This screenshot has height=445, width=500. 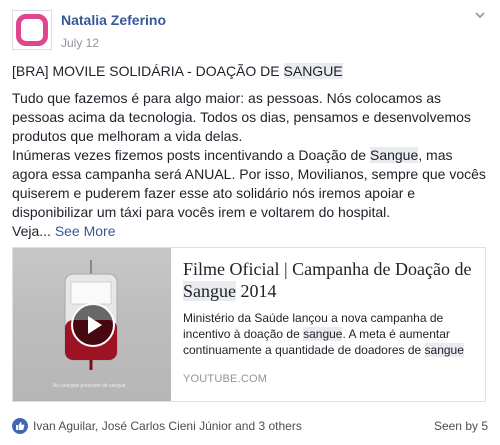 I want to click on chevron-down-icon, so click(x=480, y=16).